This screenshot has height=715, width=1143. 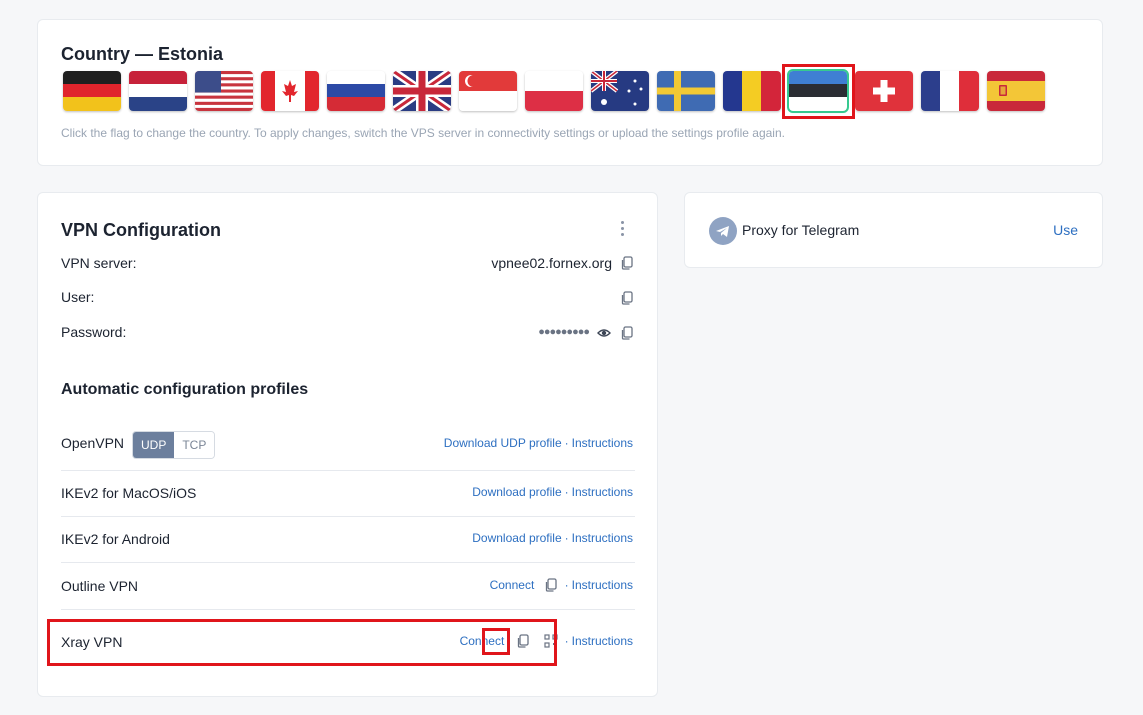 What do you see at coordinates (602, 641) in the screenshot?
I see `xray-instructions-link: Instructions` at bounding box center [602, 641].